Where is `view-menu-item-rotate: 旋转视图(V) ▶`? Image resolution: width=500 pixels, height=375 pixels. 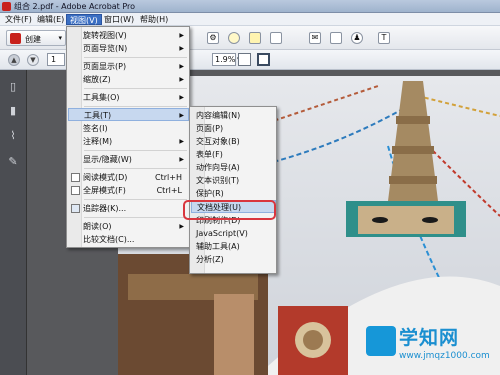 view-menu-item-rotate: 旋转视图(V) ▶ is located at coordinates (128, 35).